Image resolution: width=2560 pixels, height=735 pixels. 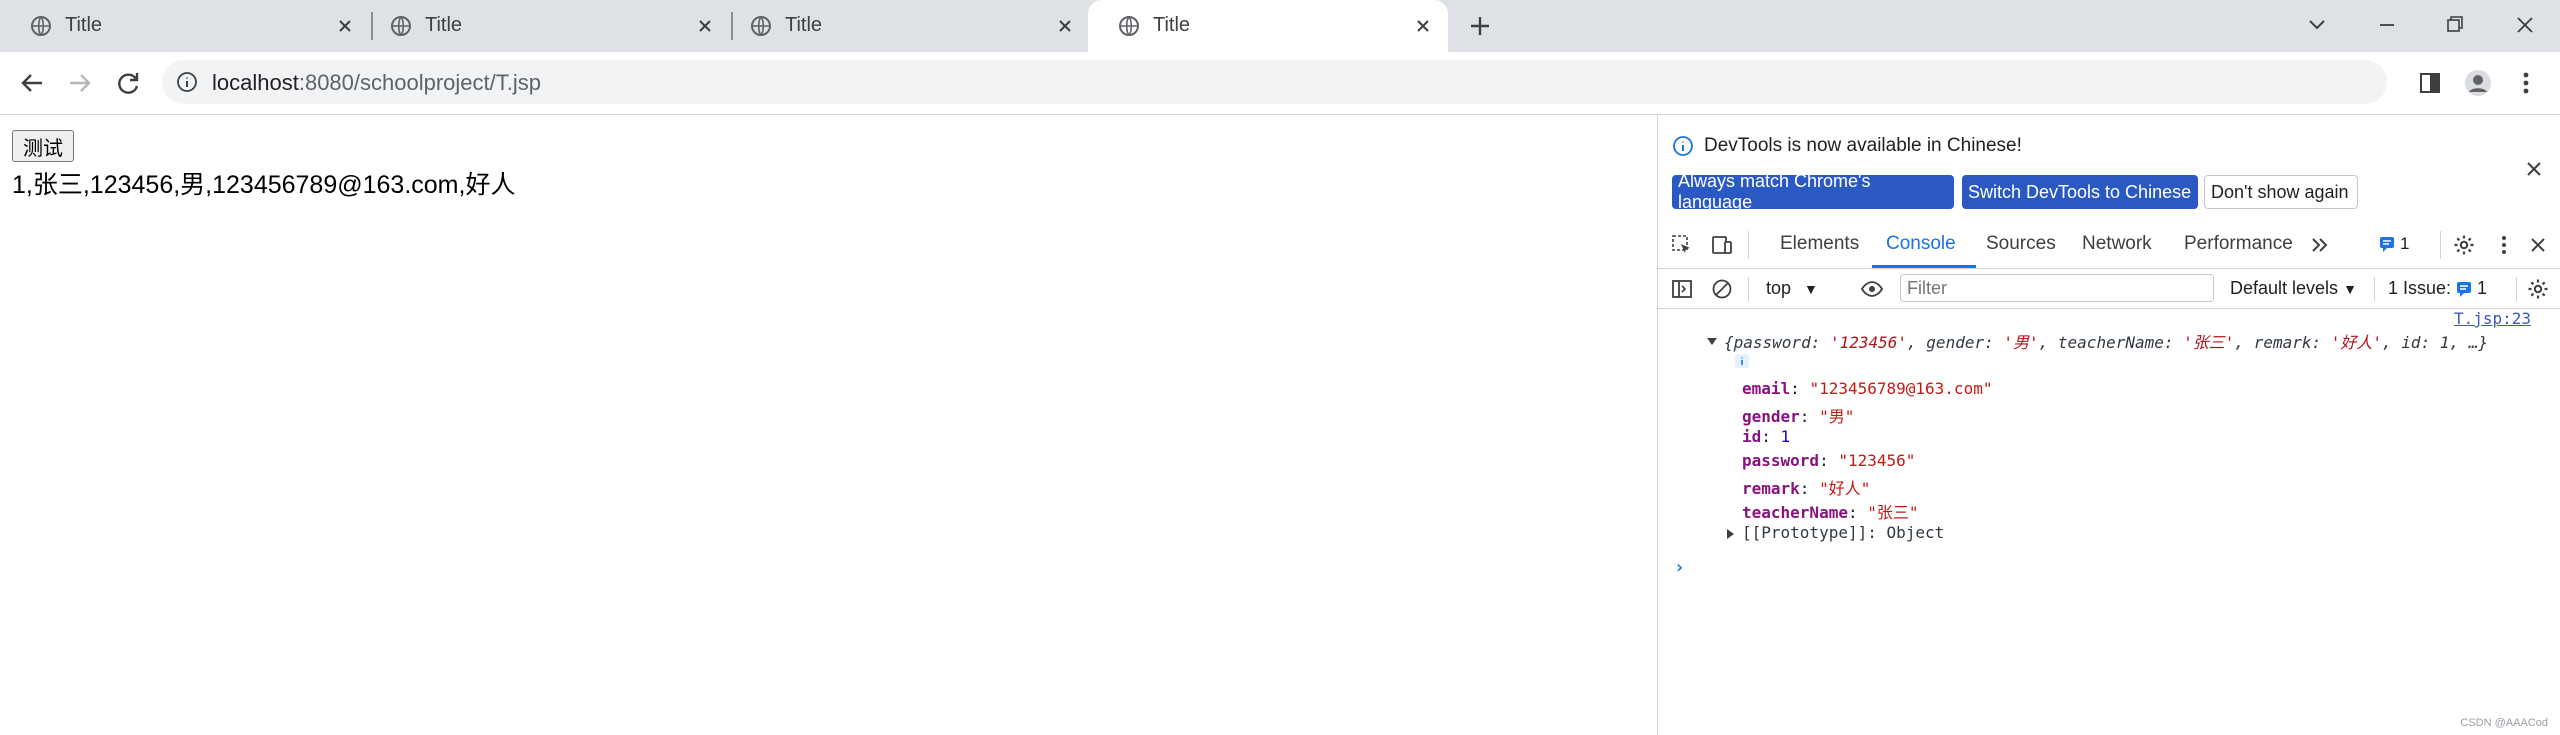 I want to click on always-match-language-button: Always match Chrome's language, so click(x=1813, y=191).